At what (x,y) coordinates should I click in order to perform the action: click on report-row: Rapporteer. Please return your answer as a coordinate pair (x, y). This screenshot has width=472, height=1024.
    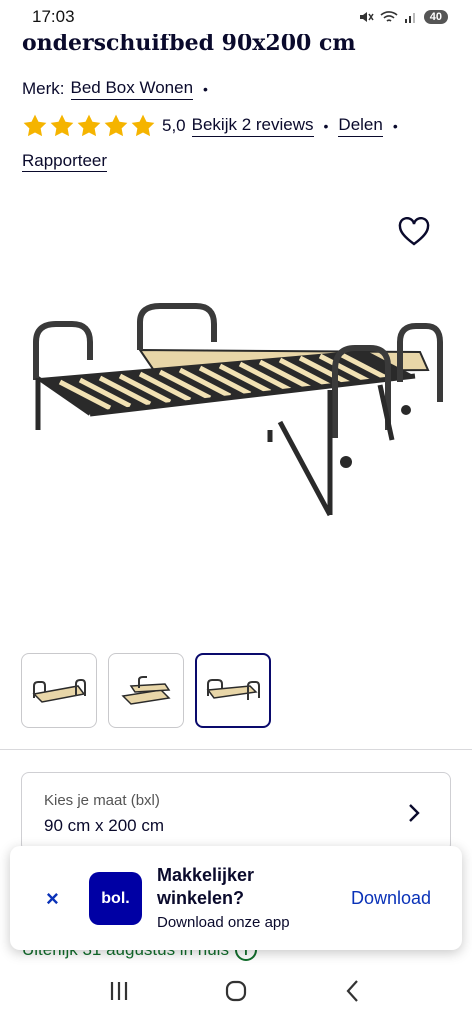
    Looking at the image, I should click on (65, 161).